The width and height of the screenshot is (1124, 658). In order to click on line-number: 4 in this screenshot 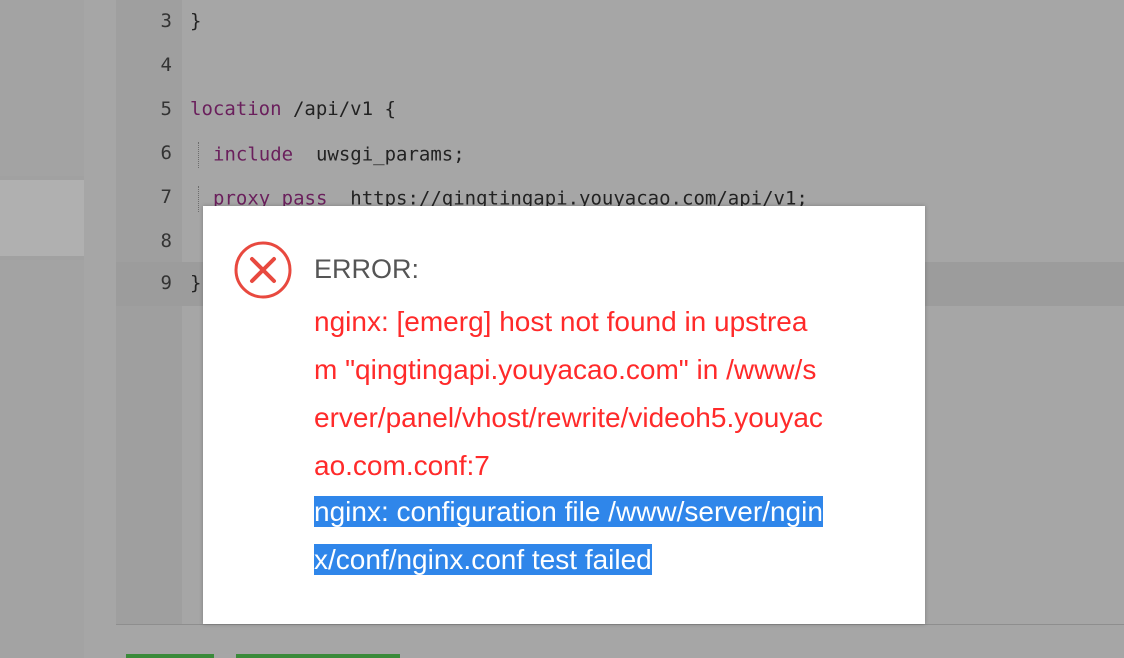, I will do `click(166, 65)`.